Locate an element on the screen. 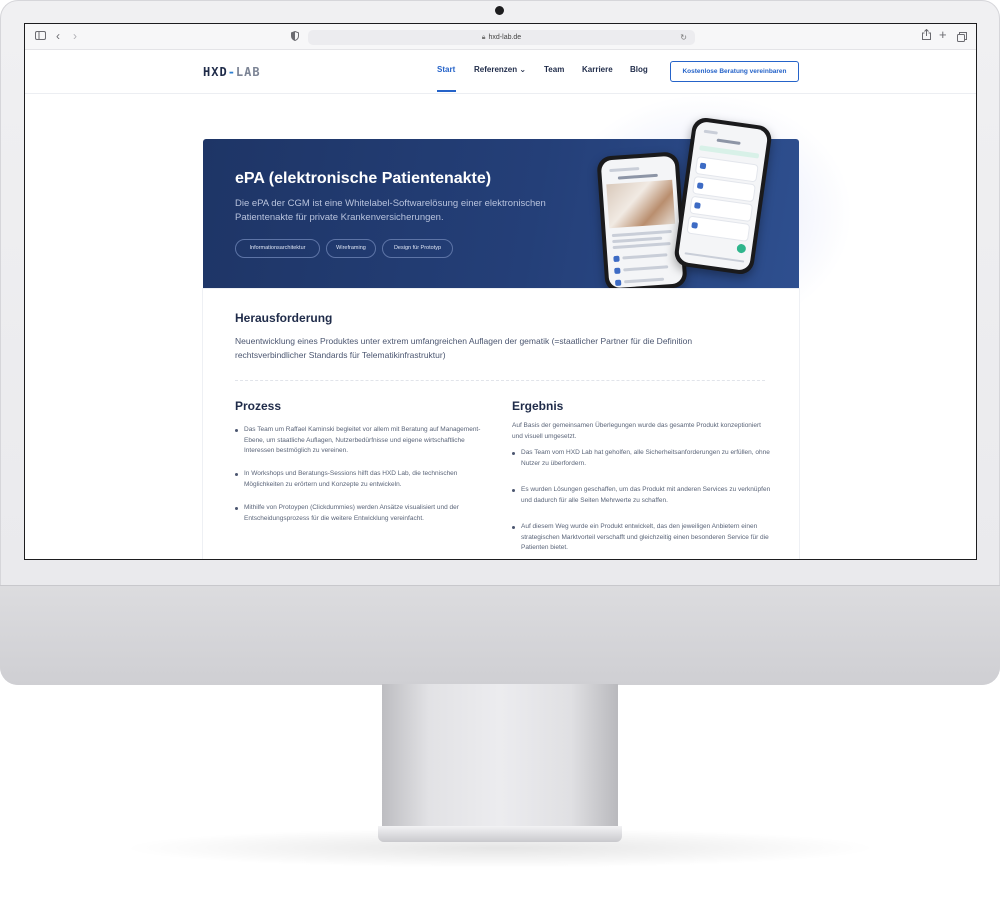 The image size is (1000, 900). logo: HXD-LAB is located at coordinates (232, 72).